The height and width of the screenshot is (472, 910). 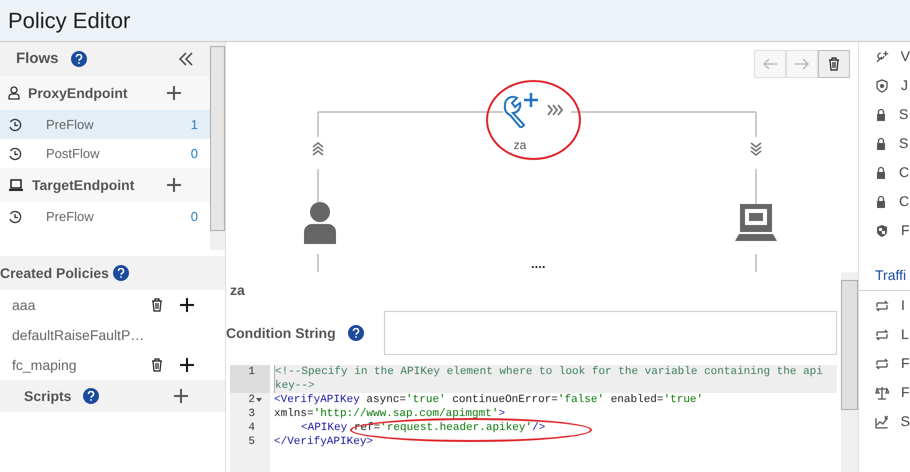 What do you see at coordinates (890, 275) in the screenshot?
I see `section-title: Traffi` at bounding box center [890, 275].